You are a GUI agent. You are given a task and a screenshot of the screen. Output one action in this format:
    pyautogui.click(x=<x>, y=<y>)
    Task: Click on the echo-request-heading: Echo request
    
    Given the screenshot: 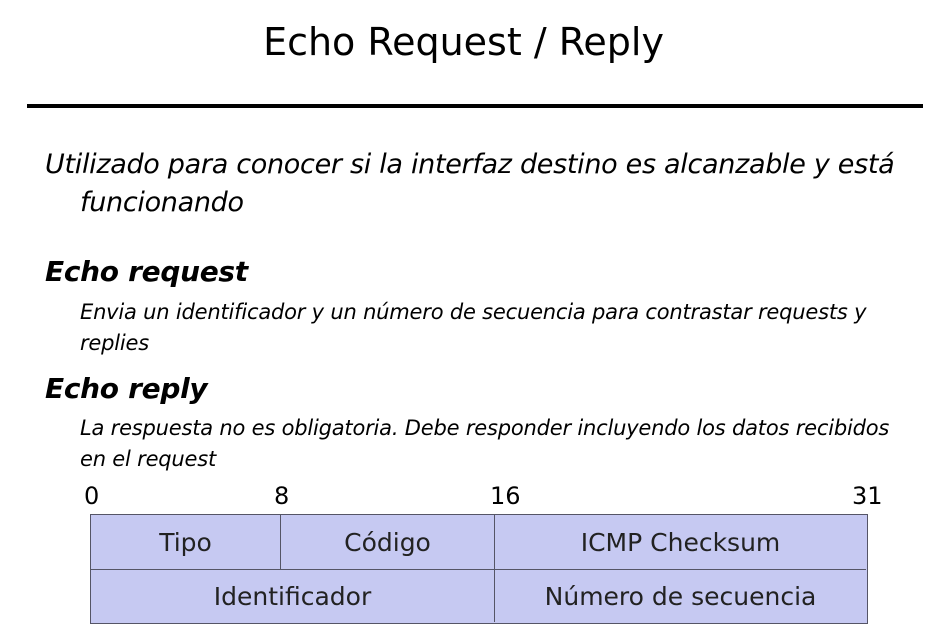 What is the action you would take?
    pyautogui.click(x=146, y=271)
    